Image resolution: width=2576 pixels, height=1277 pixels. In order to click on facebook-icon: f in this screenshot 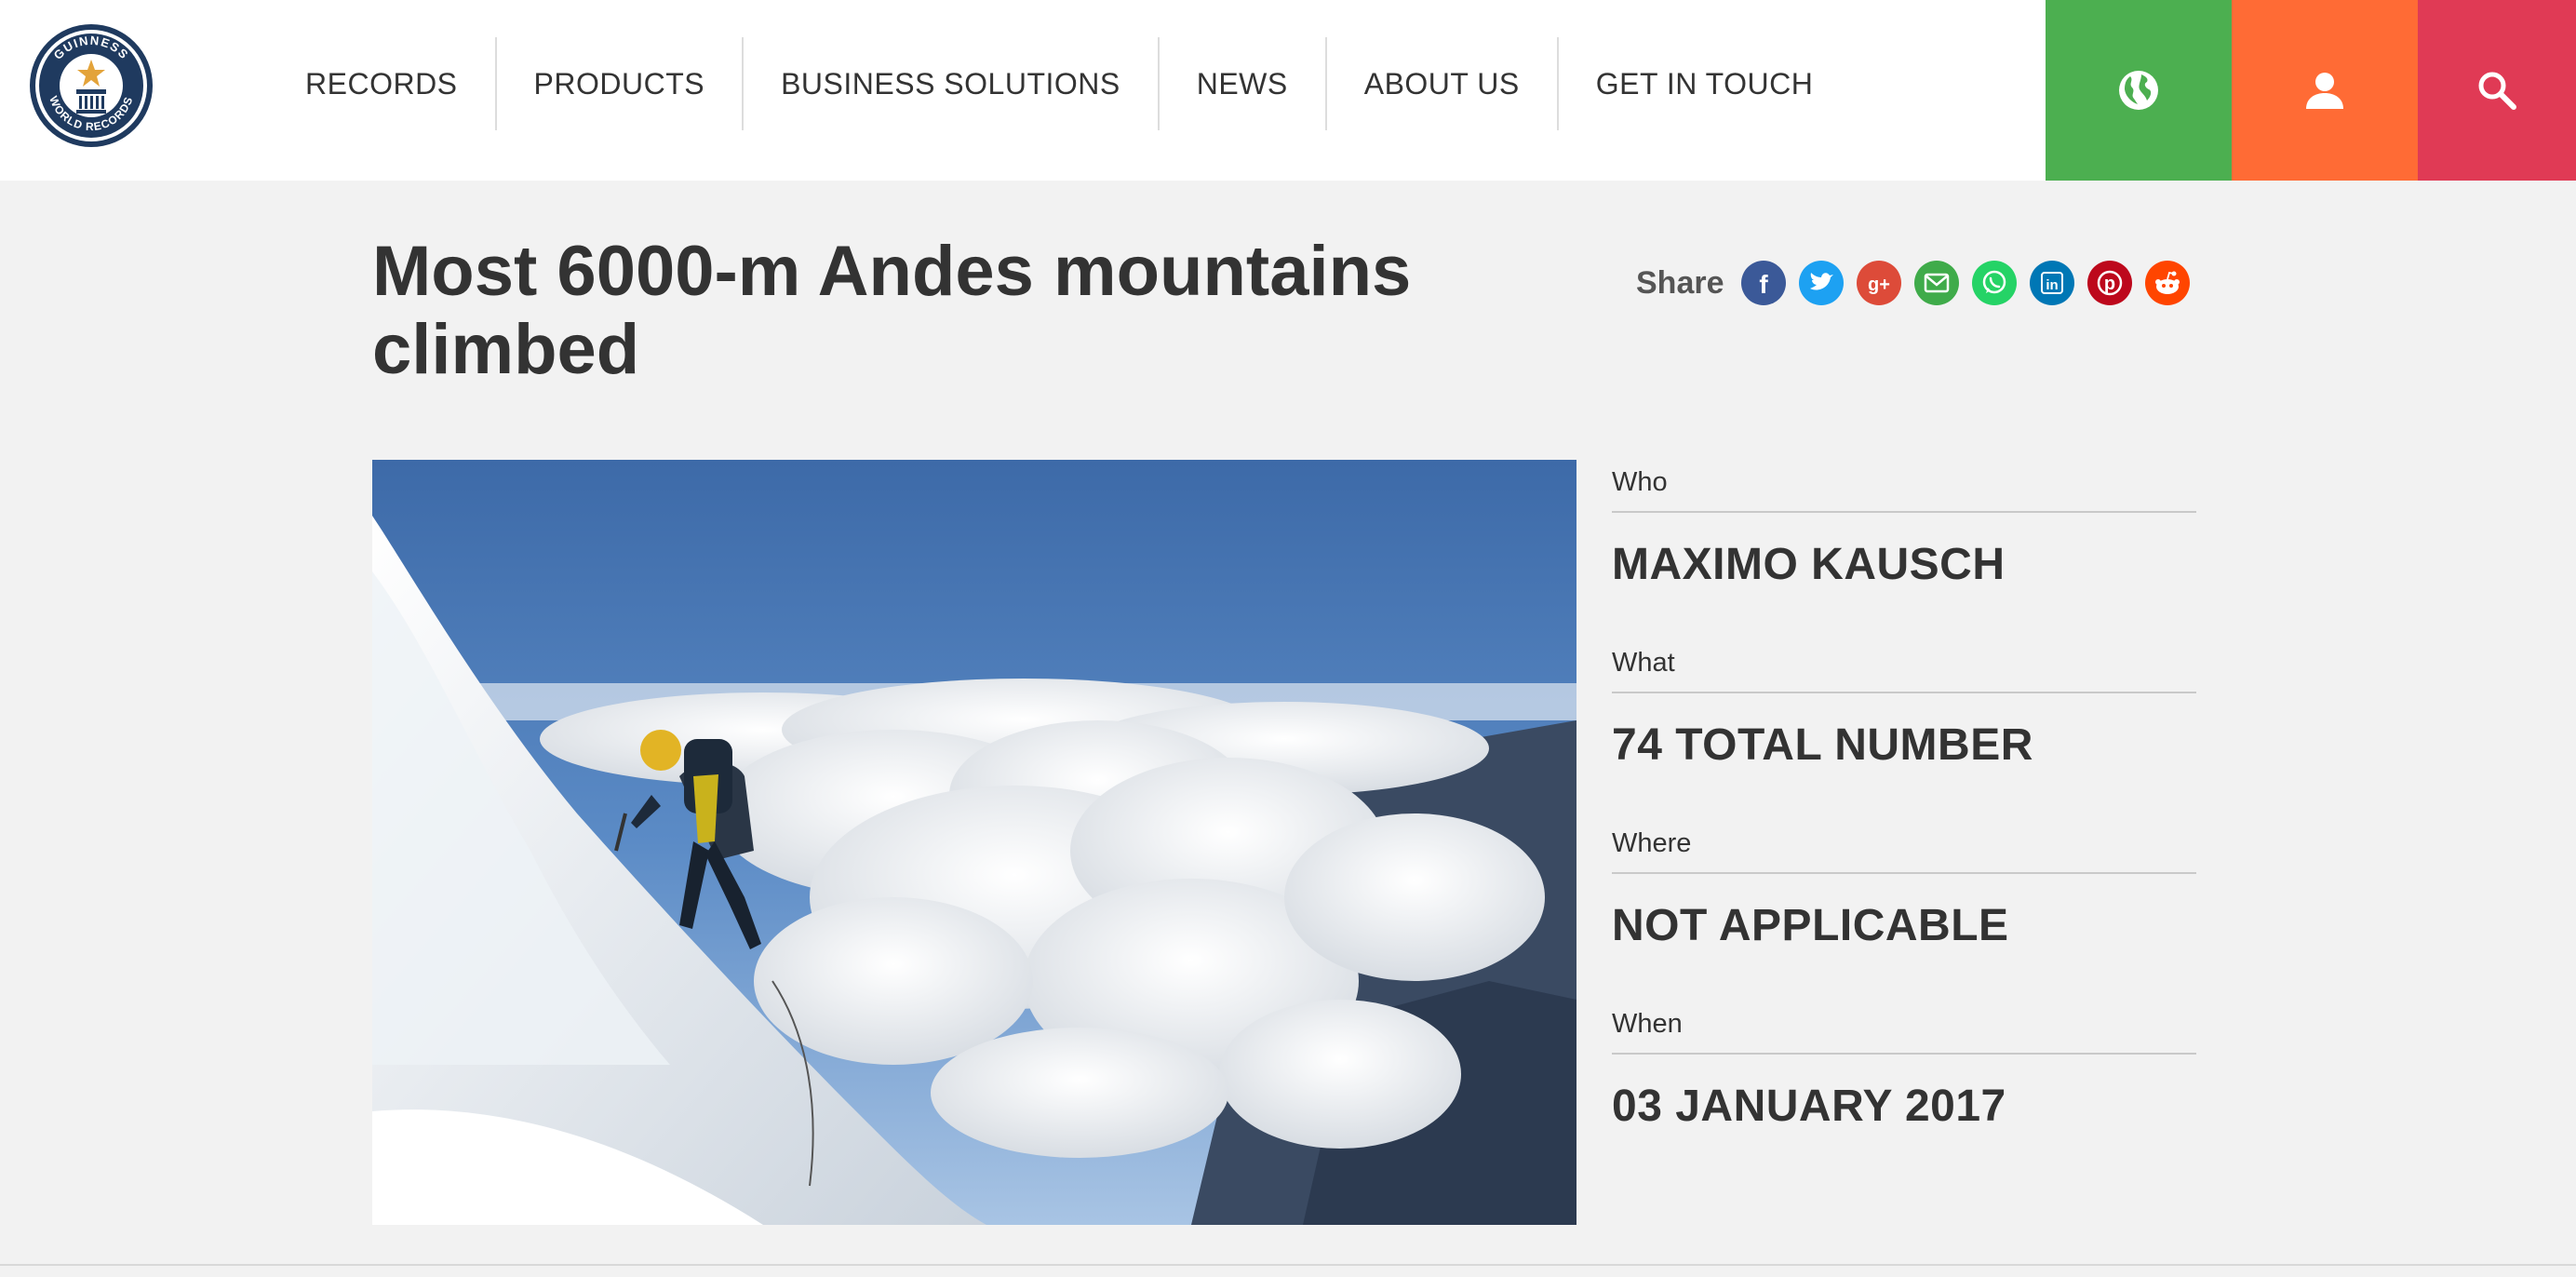, I will do `click(1763, 283)`.